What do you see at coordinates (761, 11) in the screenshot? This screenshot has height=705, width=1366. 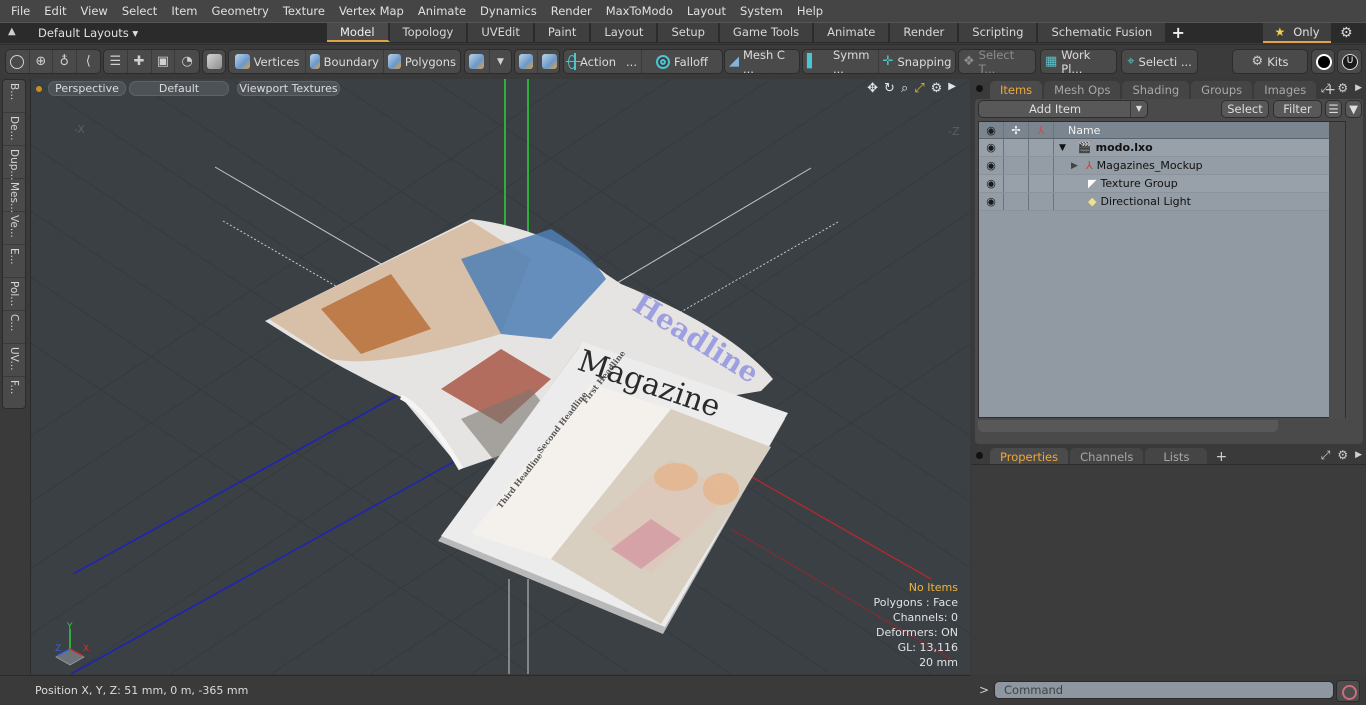 I see `menu-system: System` at bounding box center [761, 11].